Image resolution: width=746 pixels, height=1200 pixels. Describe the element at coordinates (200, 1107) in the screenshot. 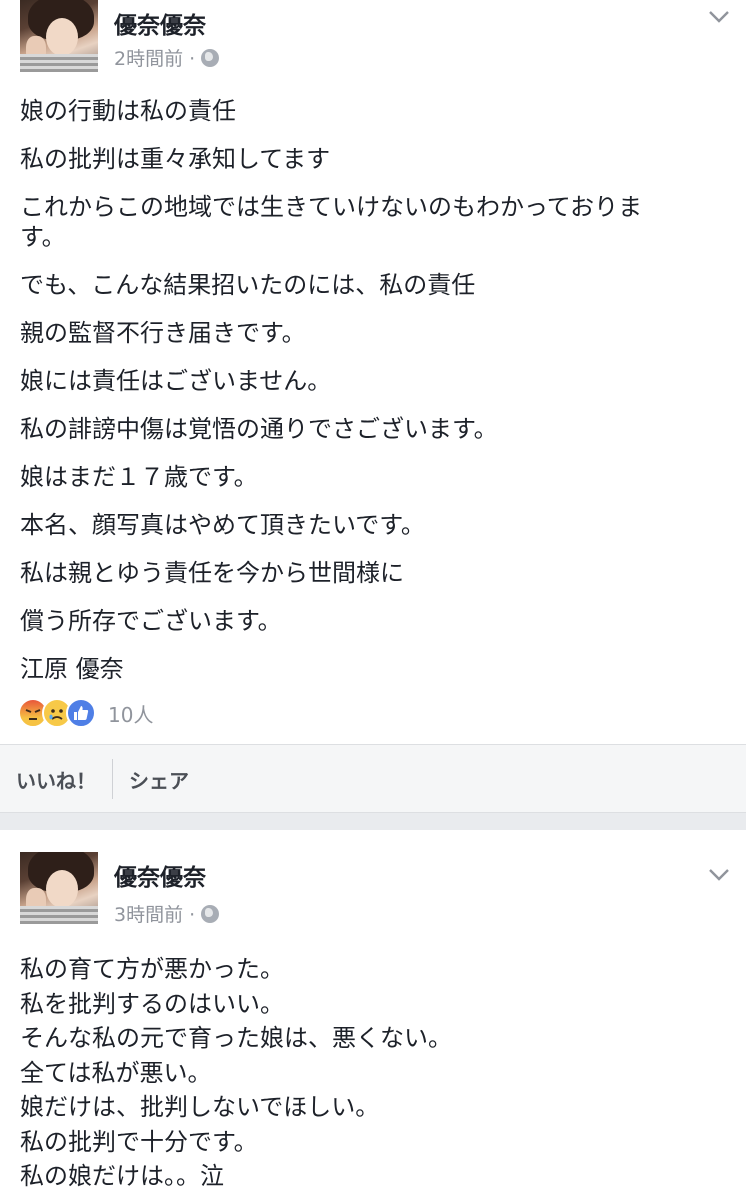

I see `post-line: 娘だけは、批判しないでほしい。` at that location.